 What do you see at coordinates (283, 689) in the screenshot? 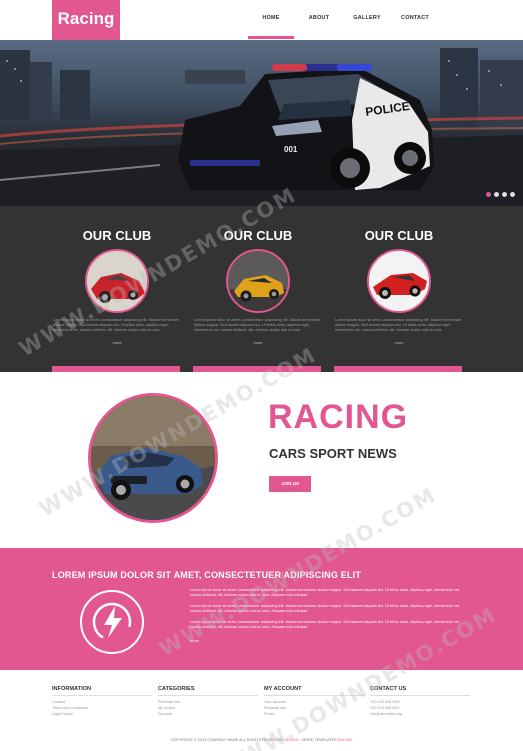
I see `footer-heading: MY ACCOUNT` at bounding box center [283, 689].